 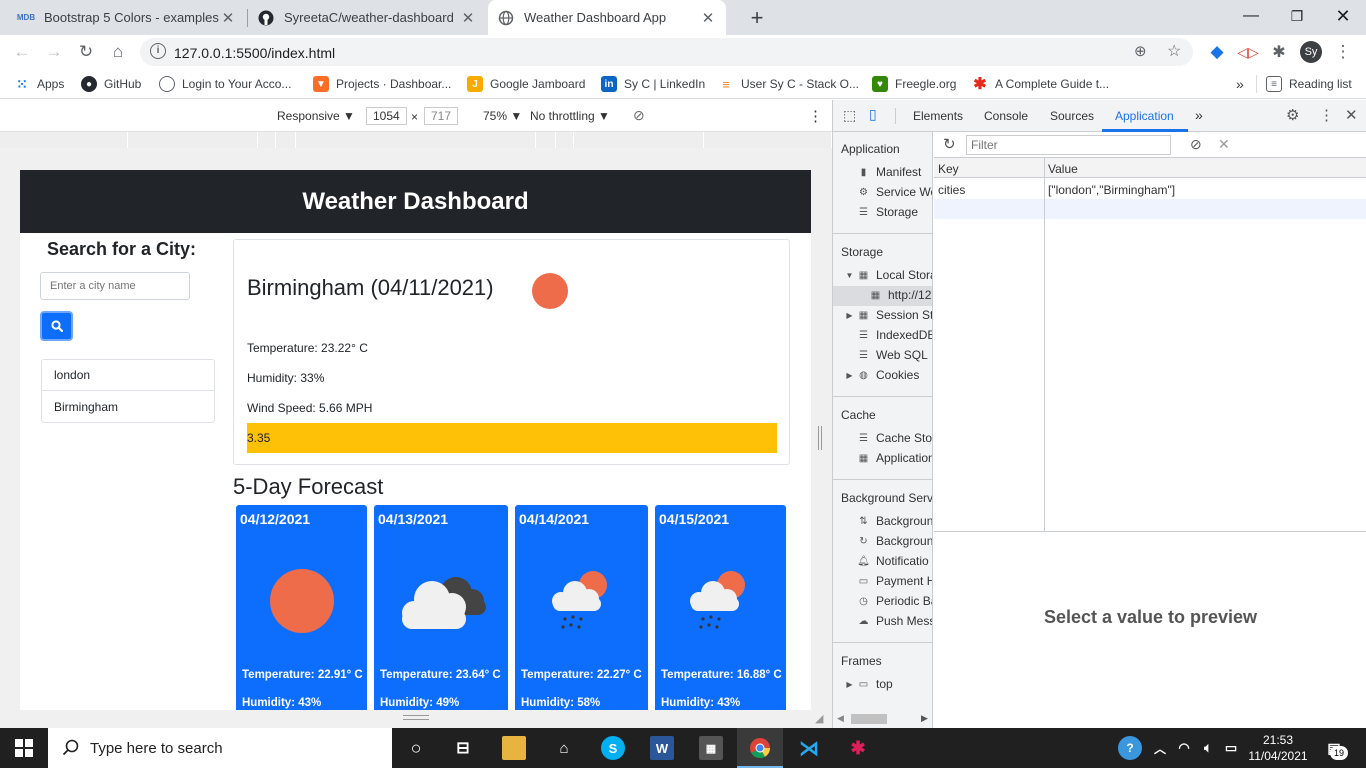 I want to click on bookmark-github: ● GitHub, so click(x=111, y=84).